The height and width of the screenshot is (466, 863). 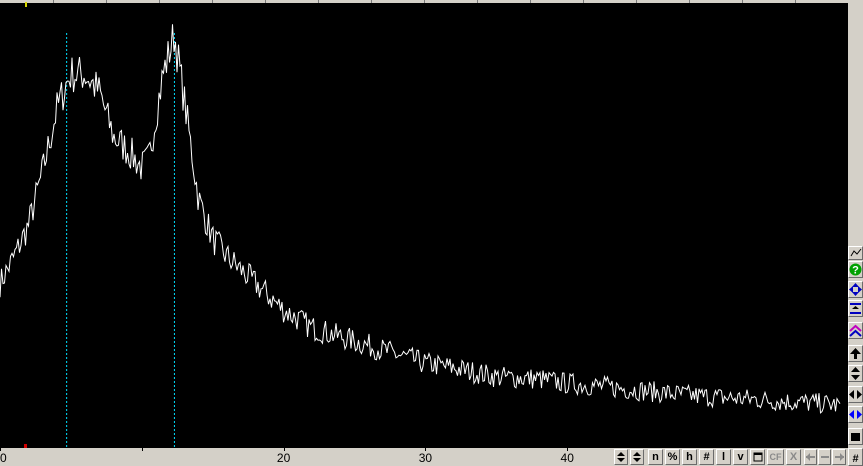 I want to click on move-up-button, so click(x=855, y=353).